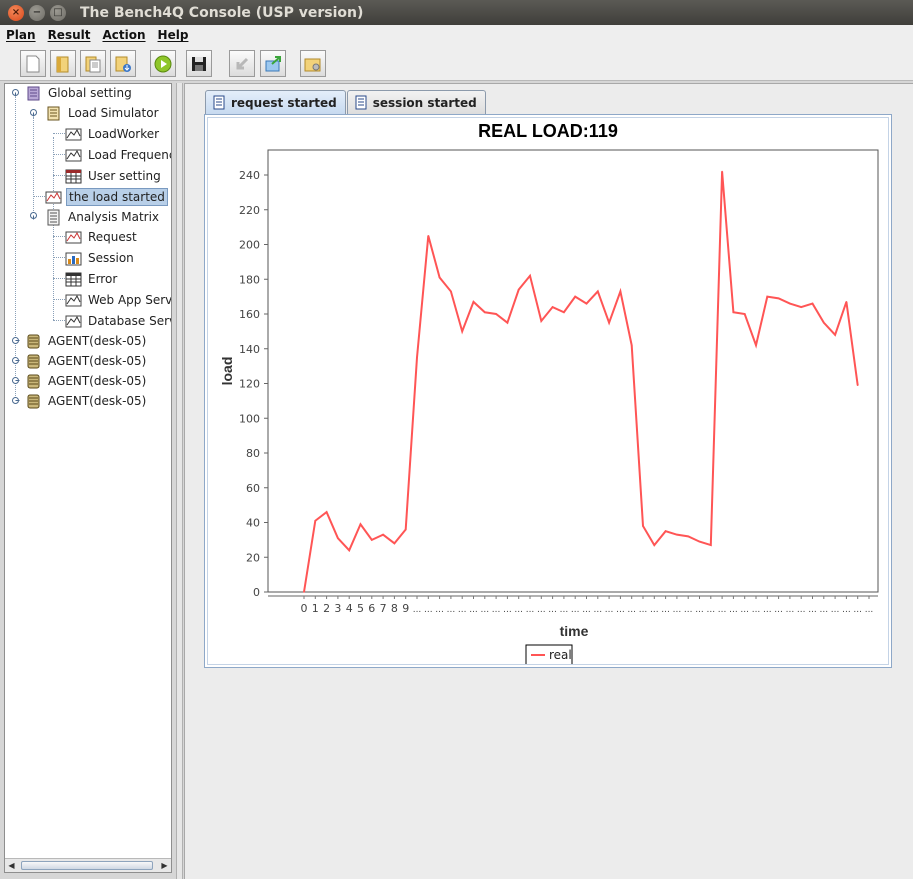 The height and width of the screenshot is (879, 913). I want to click on tree-item-load-frequency: Load Frequenc, so click(118, 155).